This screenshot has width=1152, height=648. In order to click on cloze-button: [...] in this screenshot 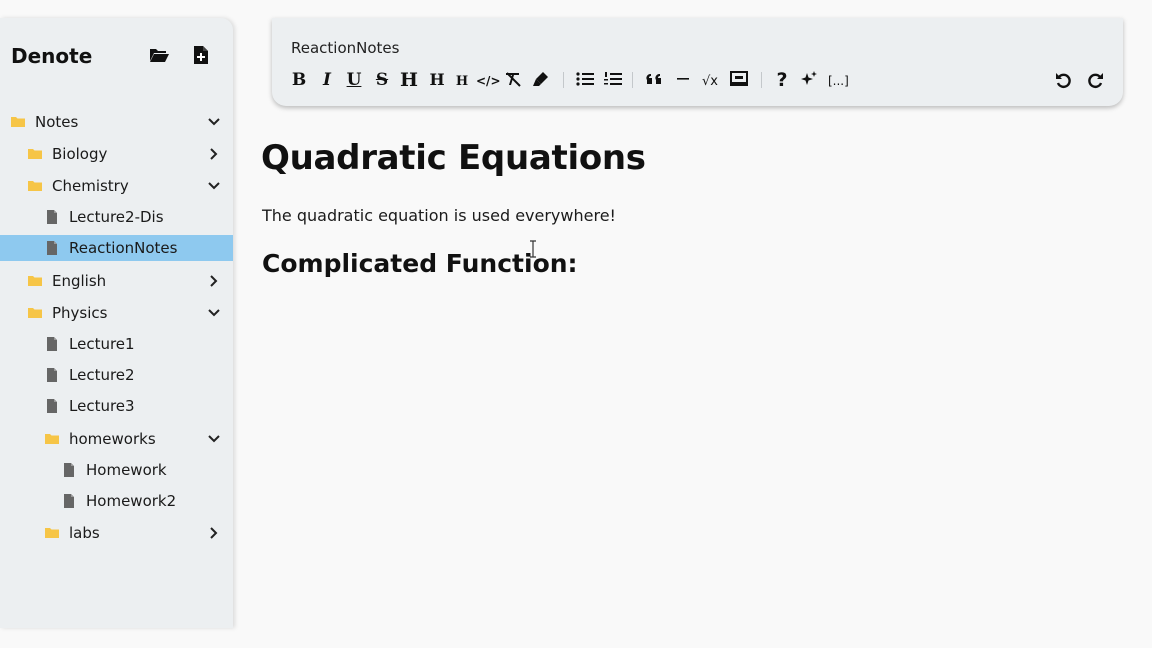, I will do `click(838, 80)`.